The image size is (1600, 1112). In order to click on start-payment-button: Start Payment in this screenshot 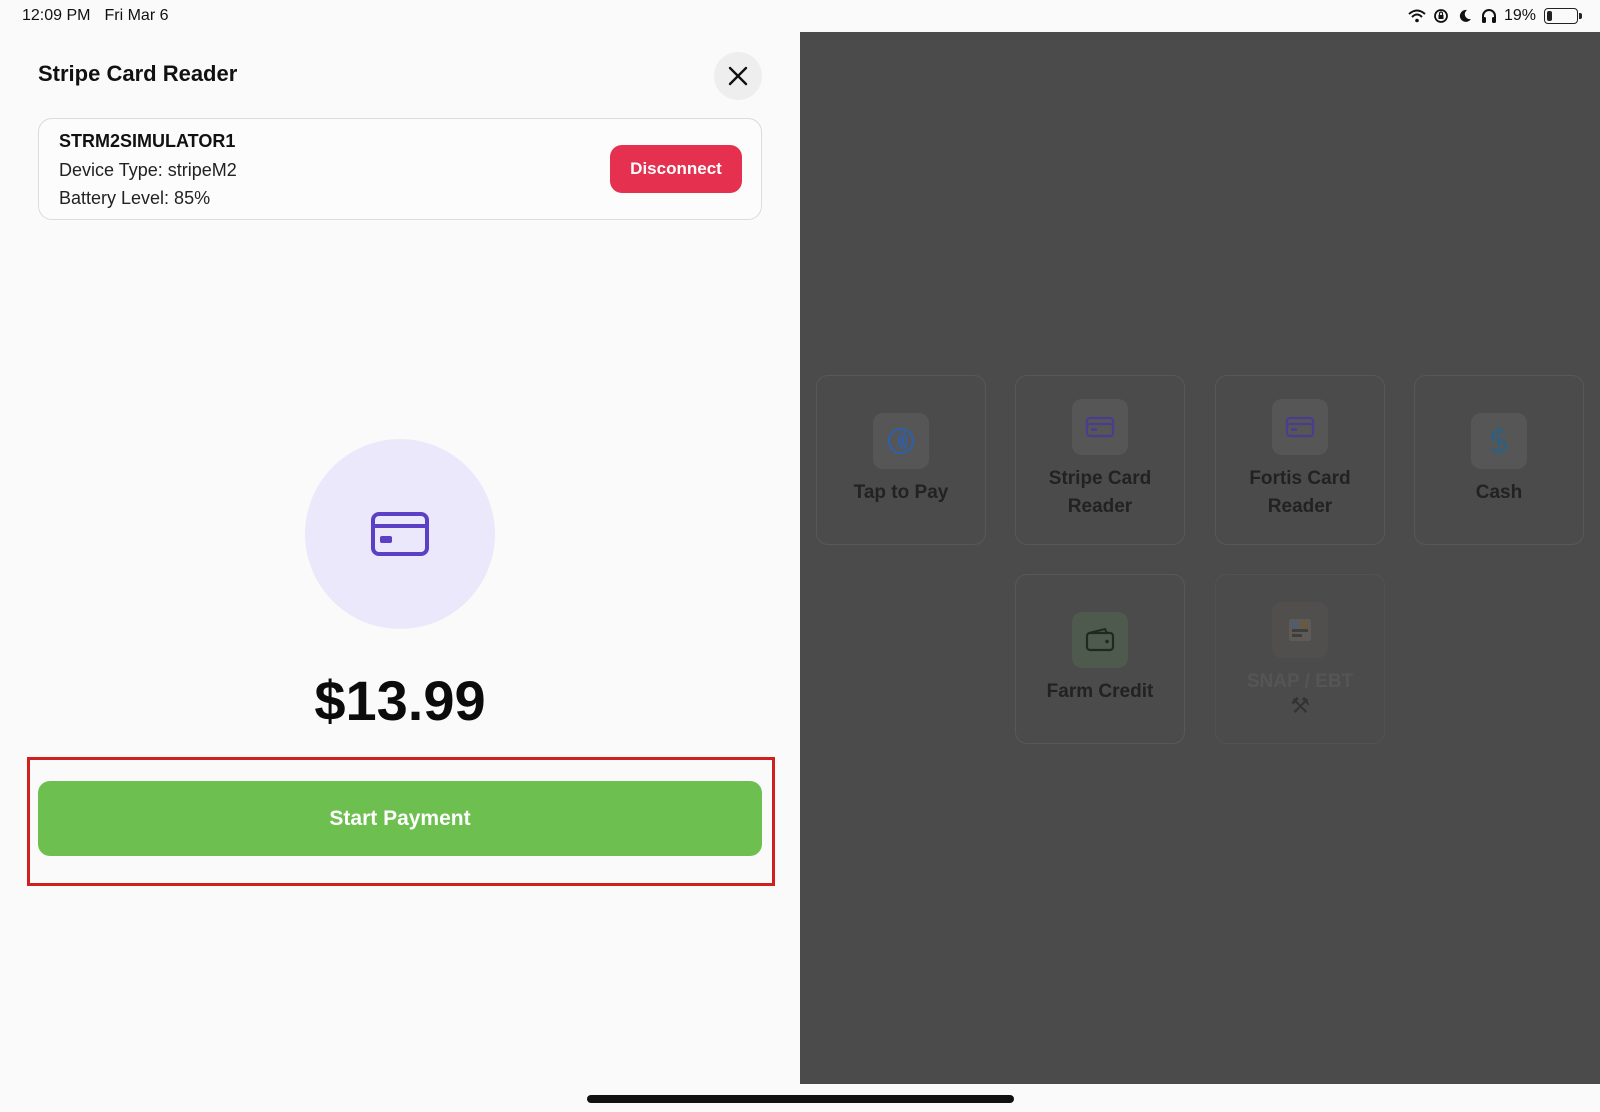, I will do `click(400, 818)`.